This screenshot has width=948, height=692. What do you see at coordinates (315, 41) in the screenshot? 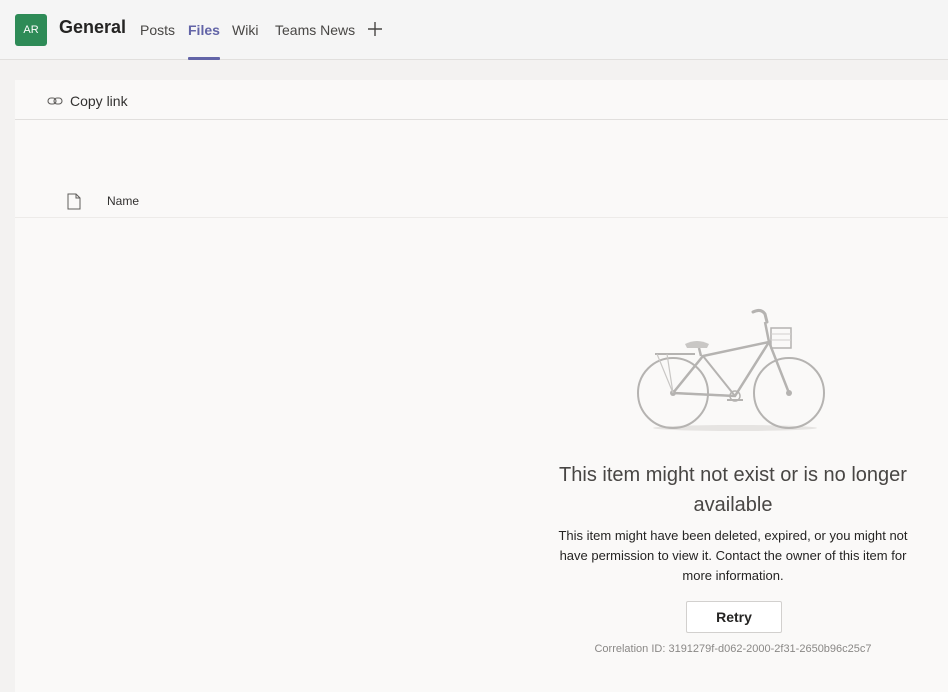
I see `tab-teams-news: Teams News` at bounding box center [315, 41].